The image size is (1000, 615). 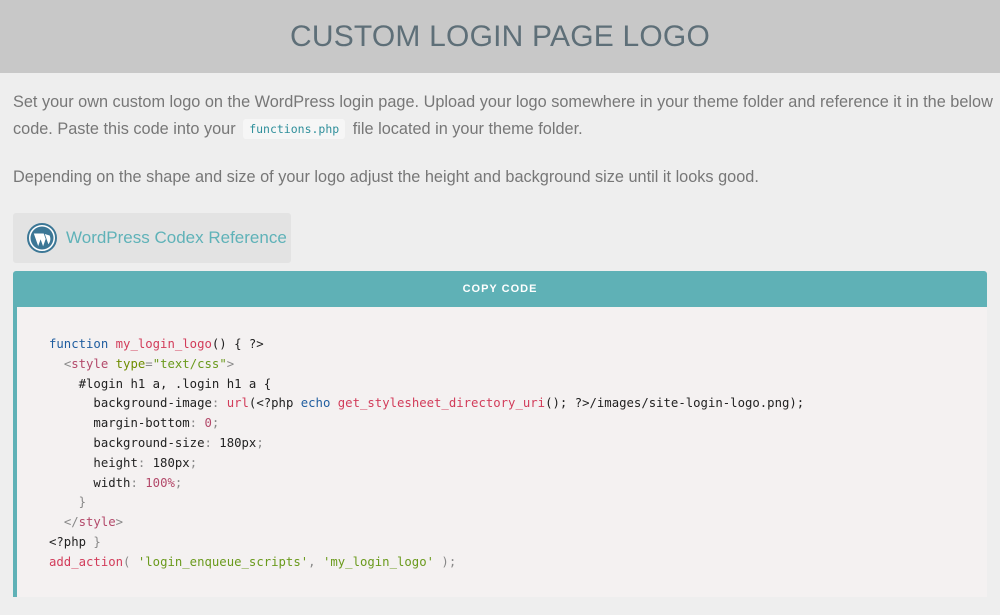 What do you see at coordinates (160, 482) in the screenshot?
I see `code-token: 100%` at bounding box center [160, 482].